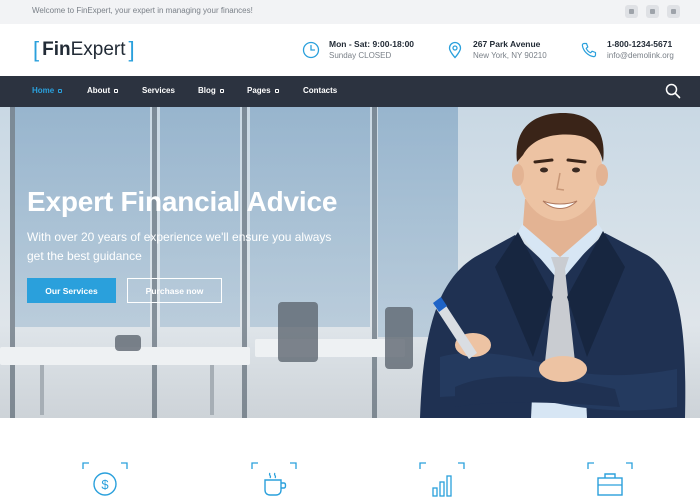  I want to click on nav-item-label: Contacts, so click(320, 90).